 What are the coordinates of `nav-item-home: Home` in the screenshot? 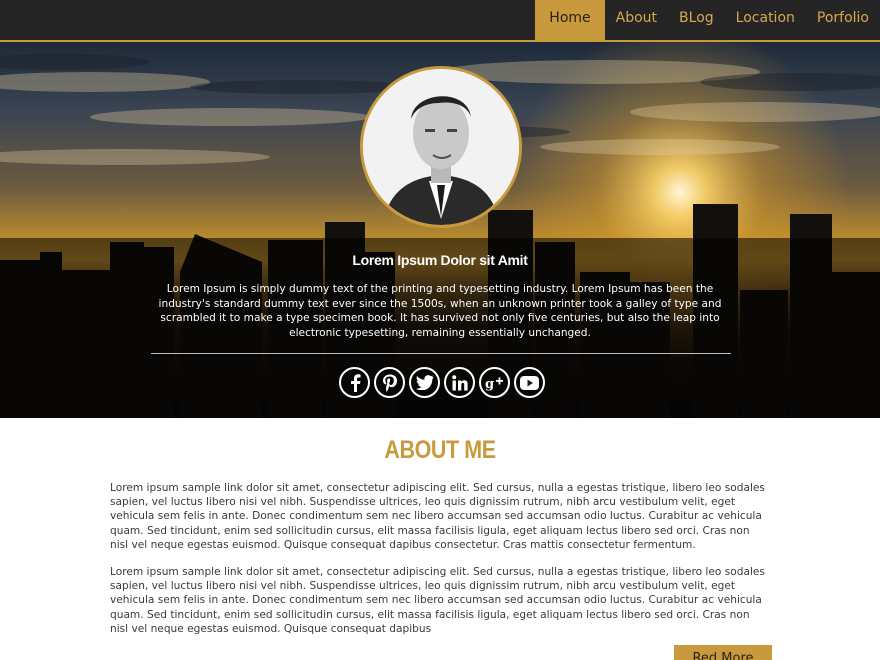 It's located at (570, 20).